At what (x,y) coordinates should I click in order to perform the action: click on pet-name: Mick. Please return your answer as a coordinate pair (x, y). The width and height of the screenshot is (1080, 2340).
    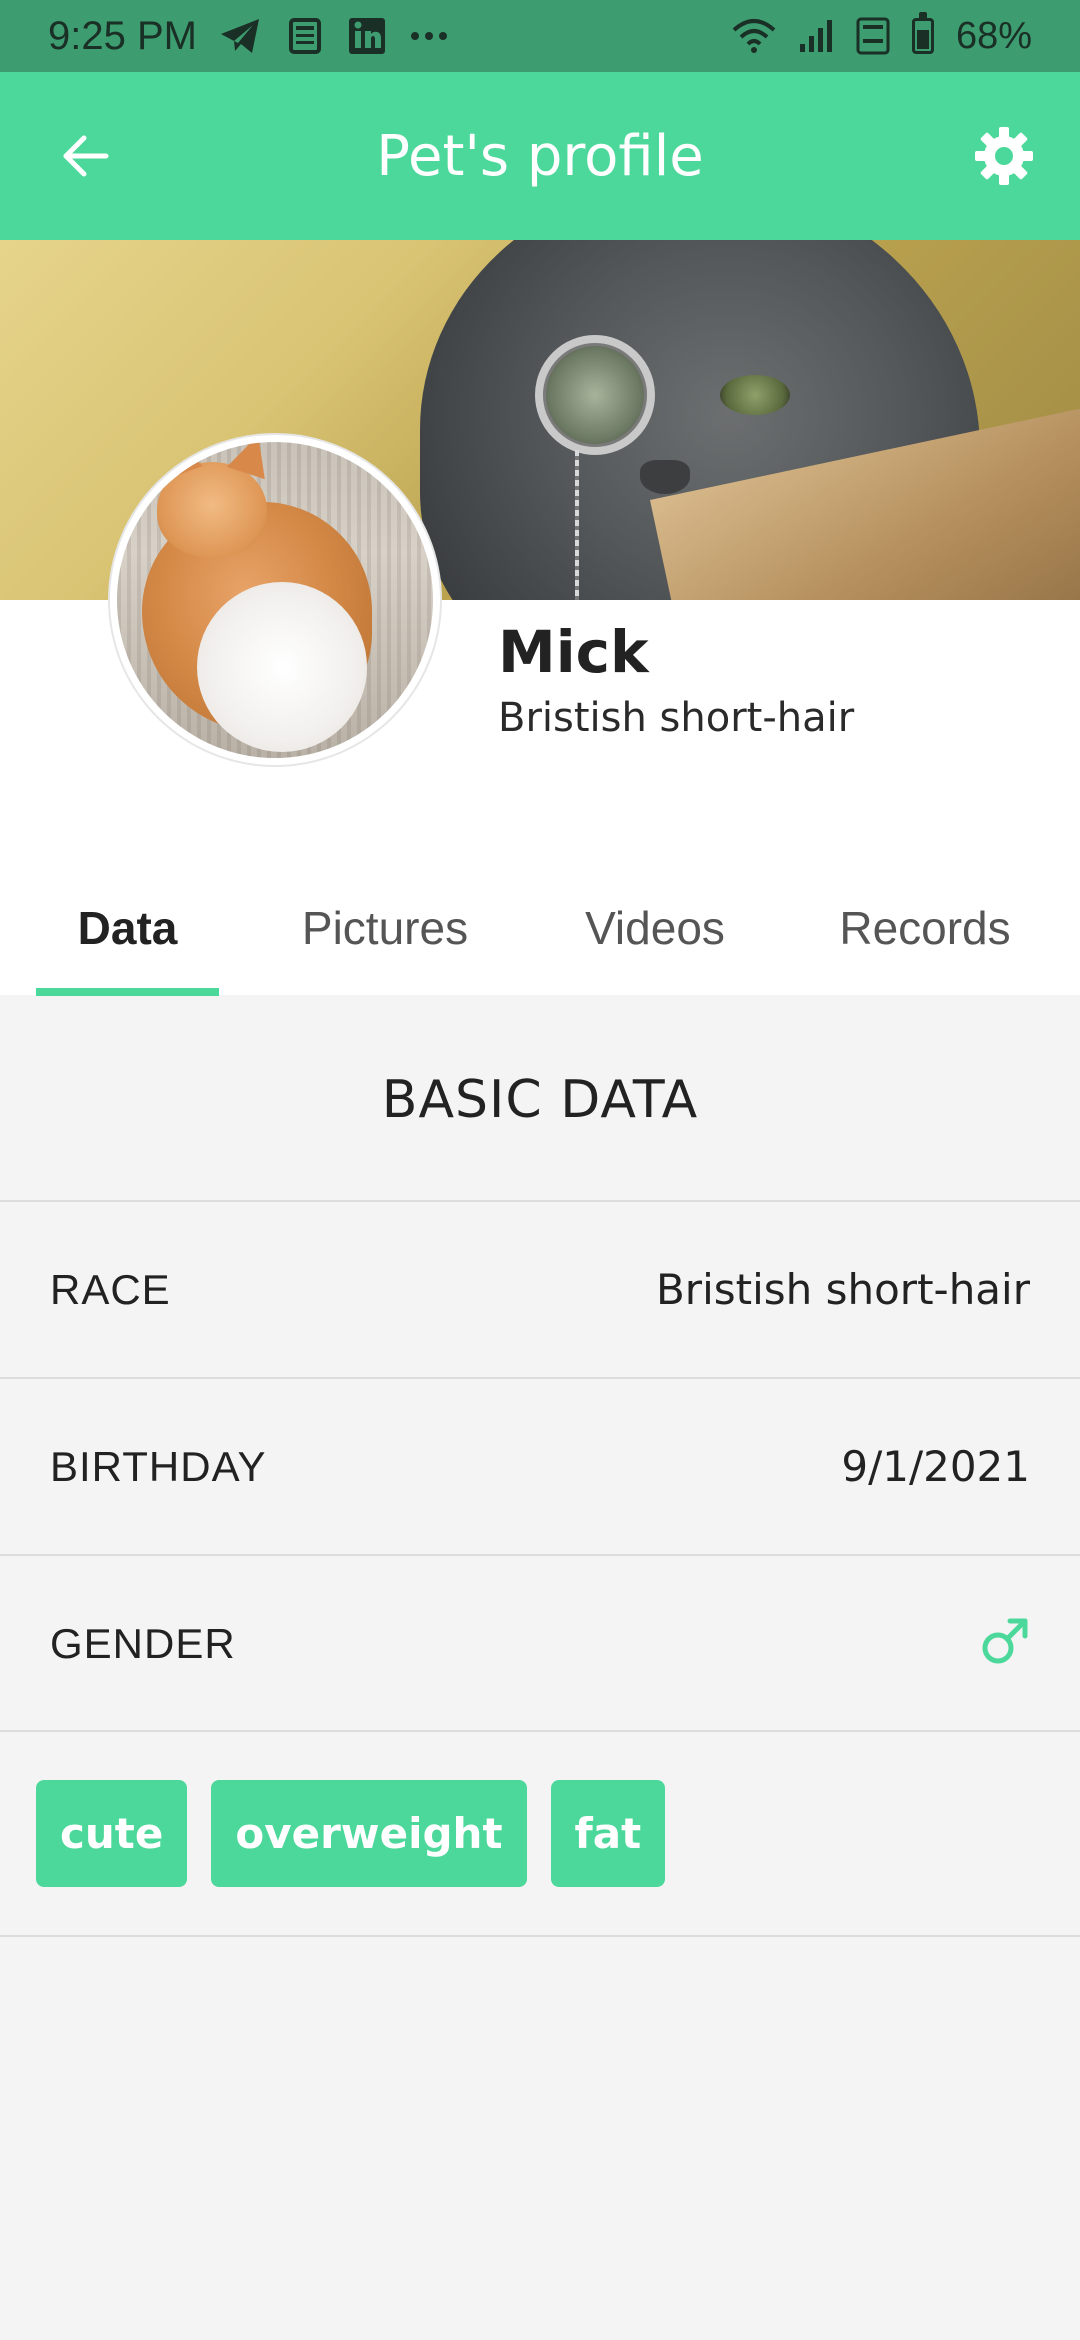
    Looking at the image, I should click on (573, 652).